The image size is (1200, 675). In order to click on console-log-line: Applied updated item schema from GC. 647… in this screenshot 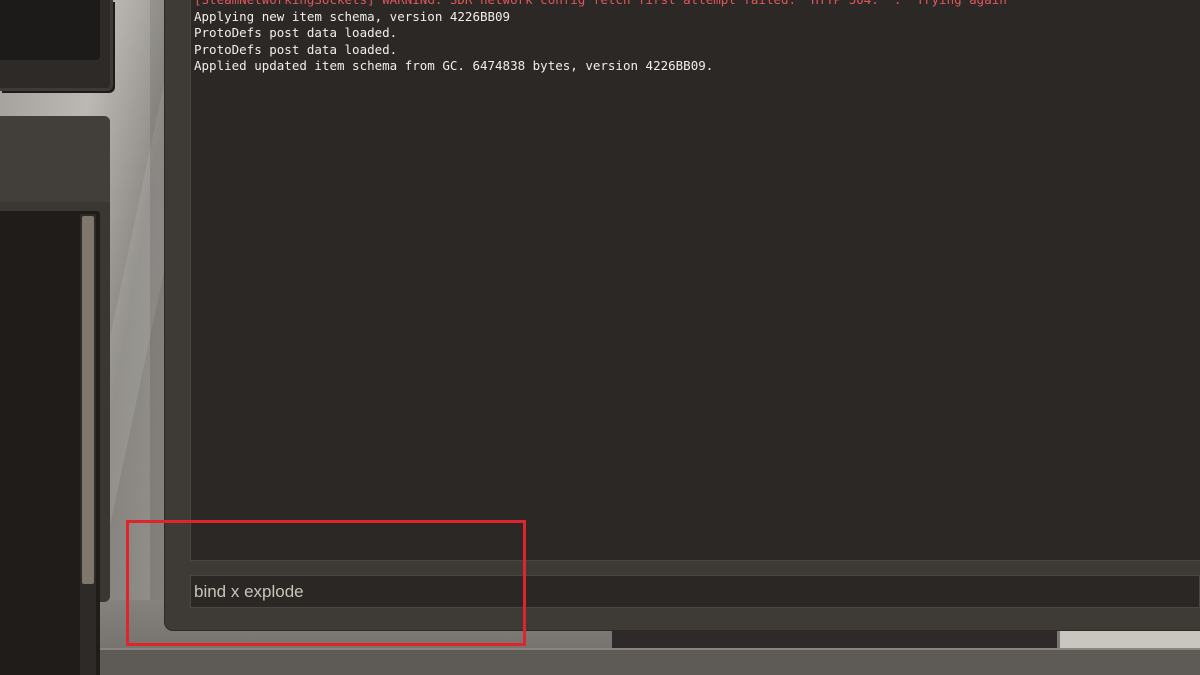, I will do `click(454, 65)`.